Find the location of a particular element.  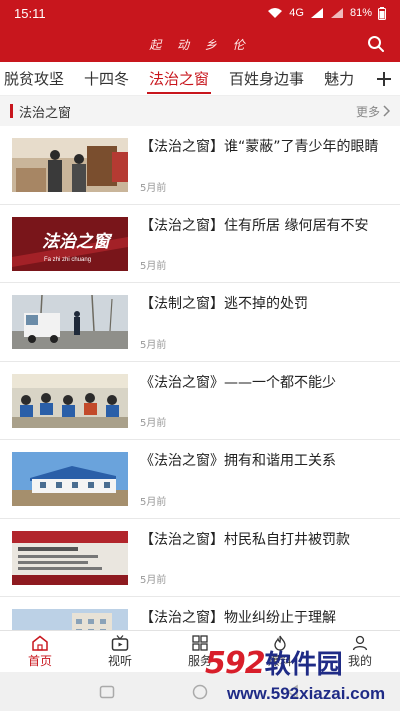

nav-report: 爆料 is located at coordinates (280, 651).